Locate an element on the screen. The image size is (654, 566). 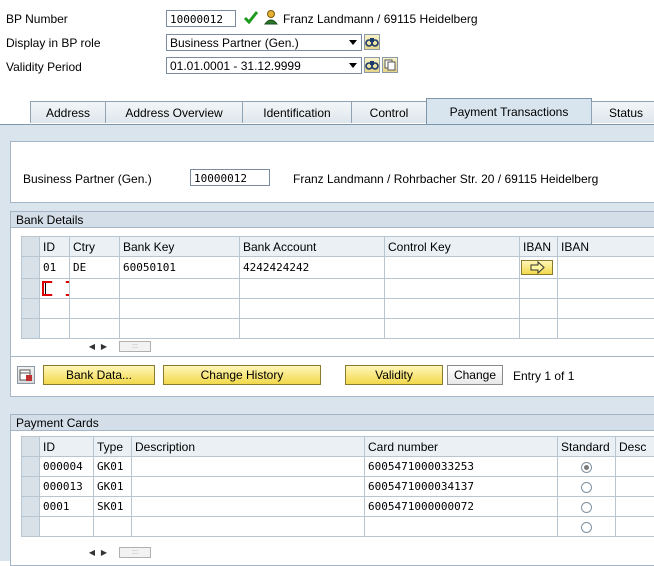
binoculars-icon is located at coordinates (372, 65).